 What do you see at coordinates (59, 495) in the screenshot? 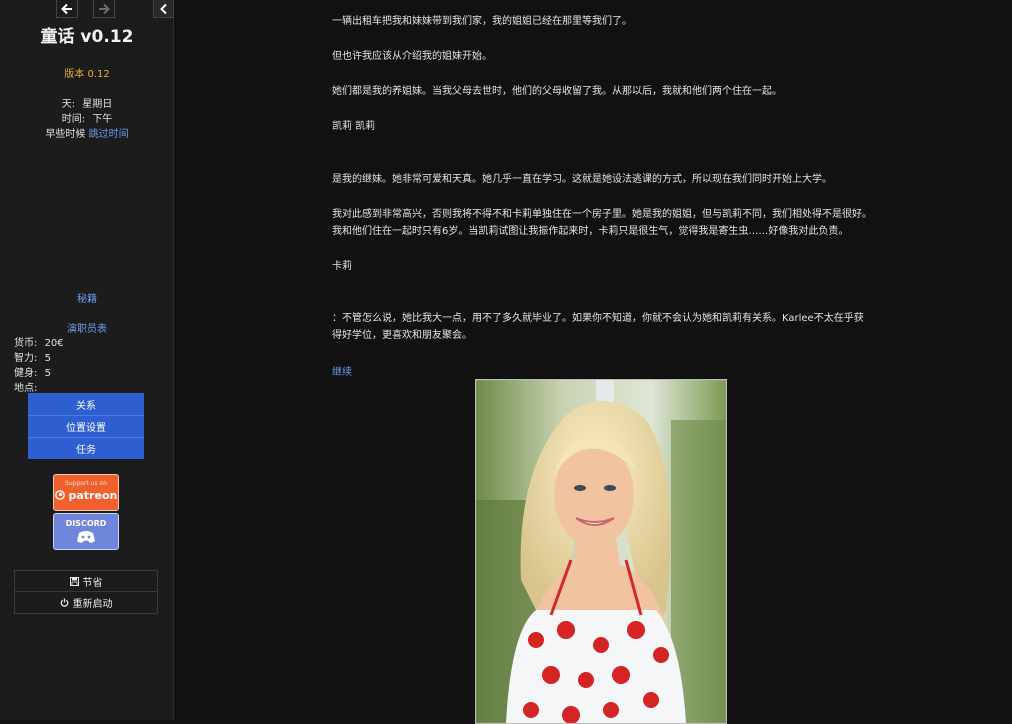
I see `patreon-icon` at bounding box center [59, 495].